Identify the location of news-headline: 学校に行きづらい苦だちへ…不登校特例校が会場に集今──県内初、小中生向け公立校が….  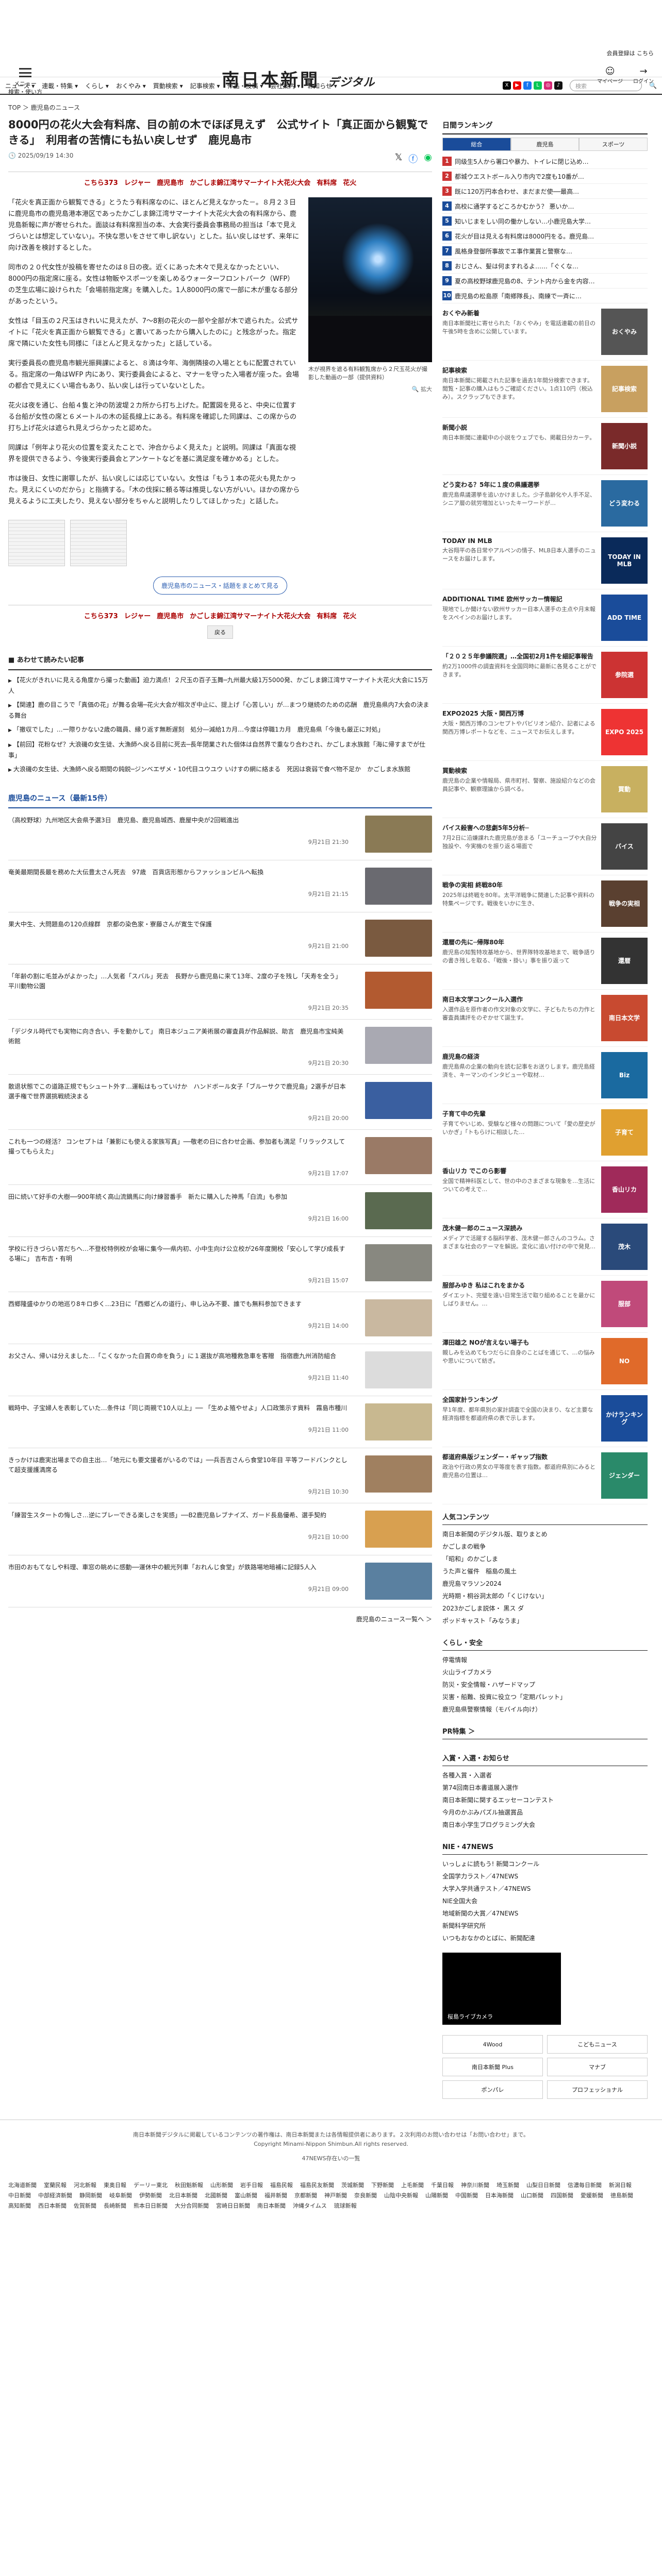
(179, 1254).